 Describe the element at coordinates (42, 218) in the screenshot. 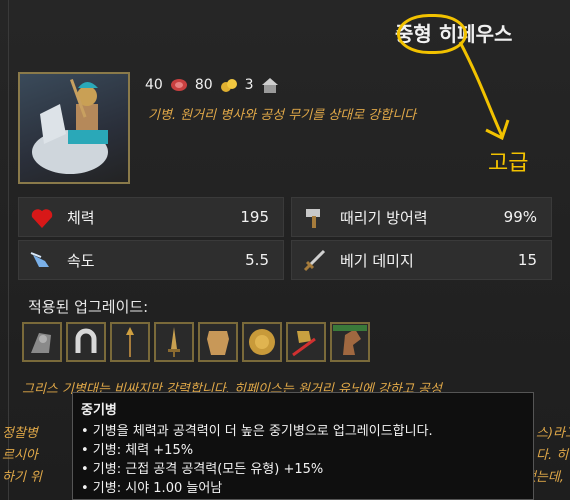

I see `heart-icon` at that location.